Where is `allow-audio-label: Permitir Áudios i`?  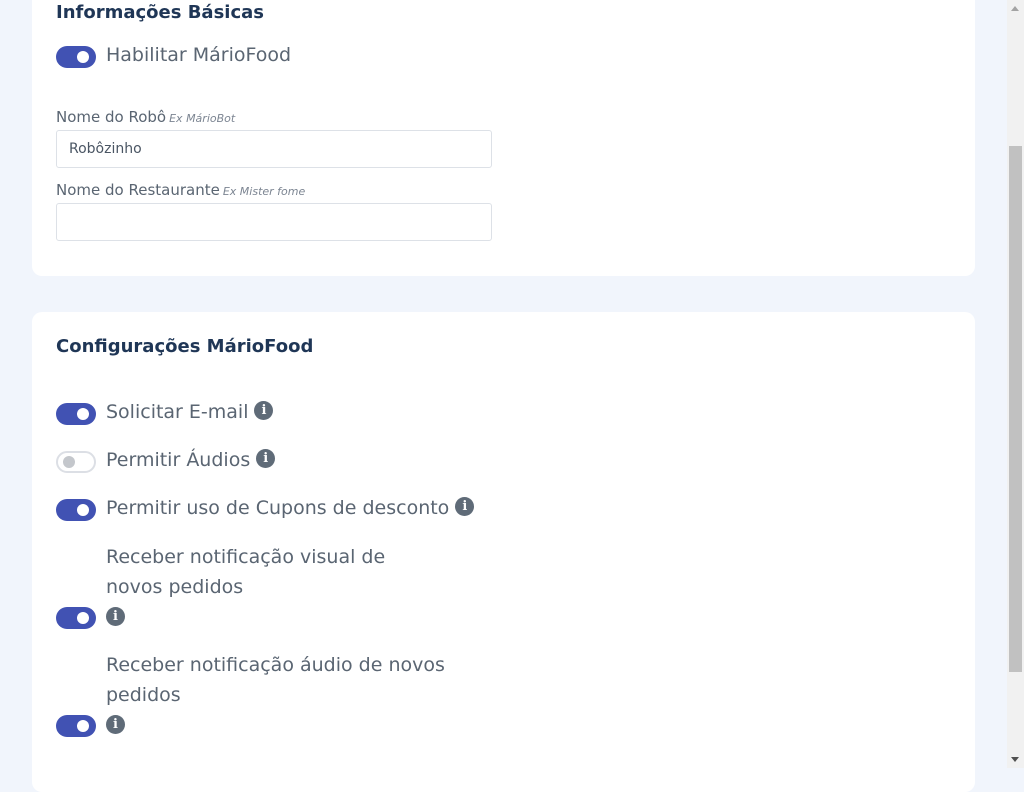
allow-audio-label: Permitir Áudios i is located at coordinates (191, 460).